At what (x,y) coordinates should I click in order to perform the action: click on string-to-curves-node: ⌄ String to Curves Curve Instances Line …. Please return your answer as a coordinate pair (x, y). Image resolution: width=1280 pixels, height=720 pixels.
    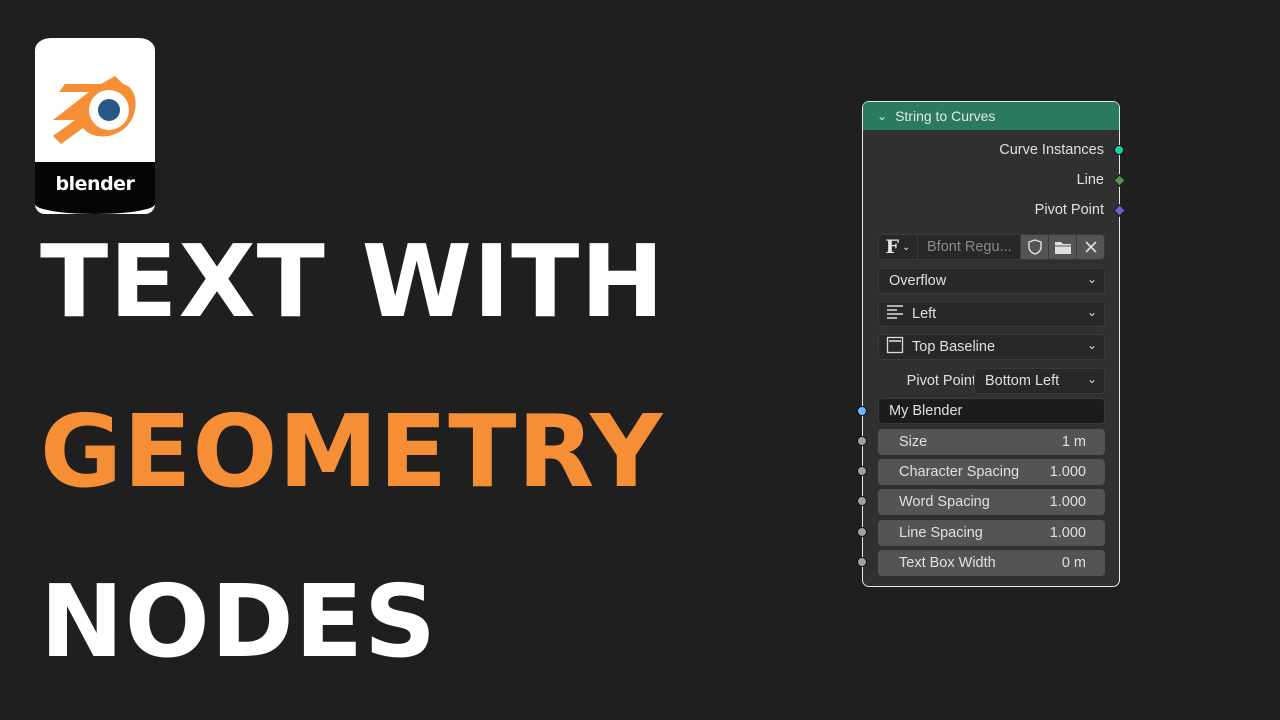
    Looking at the image, I should click on (991, 344).